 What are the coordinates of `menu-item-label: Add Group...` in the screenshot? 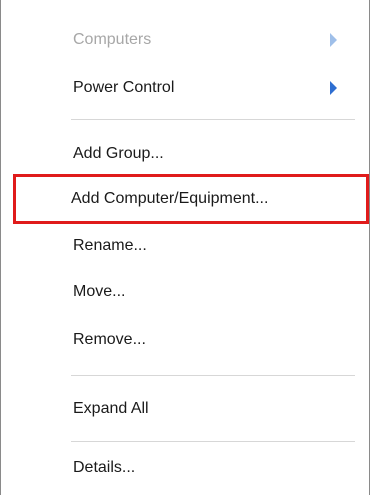 It's located at (118, 153).